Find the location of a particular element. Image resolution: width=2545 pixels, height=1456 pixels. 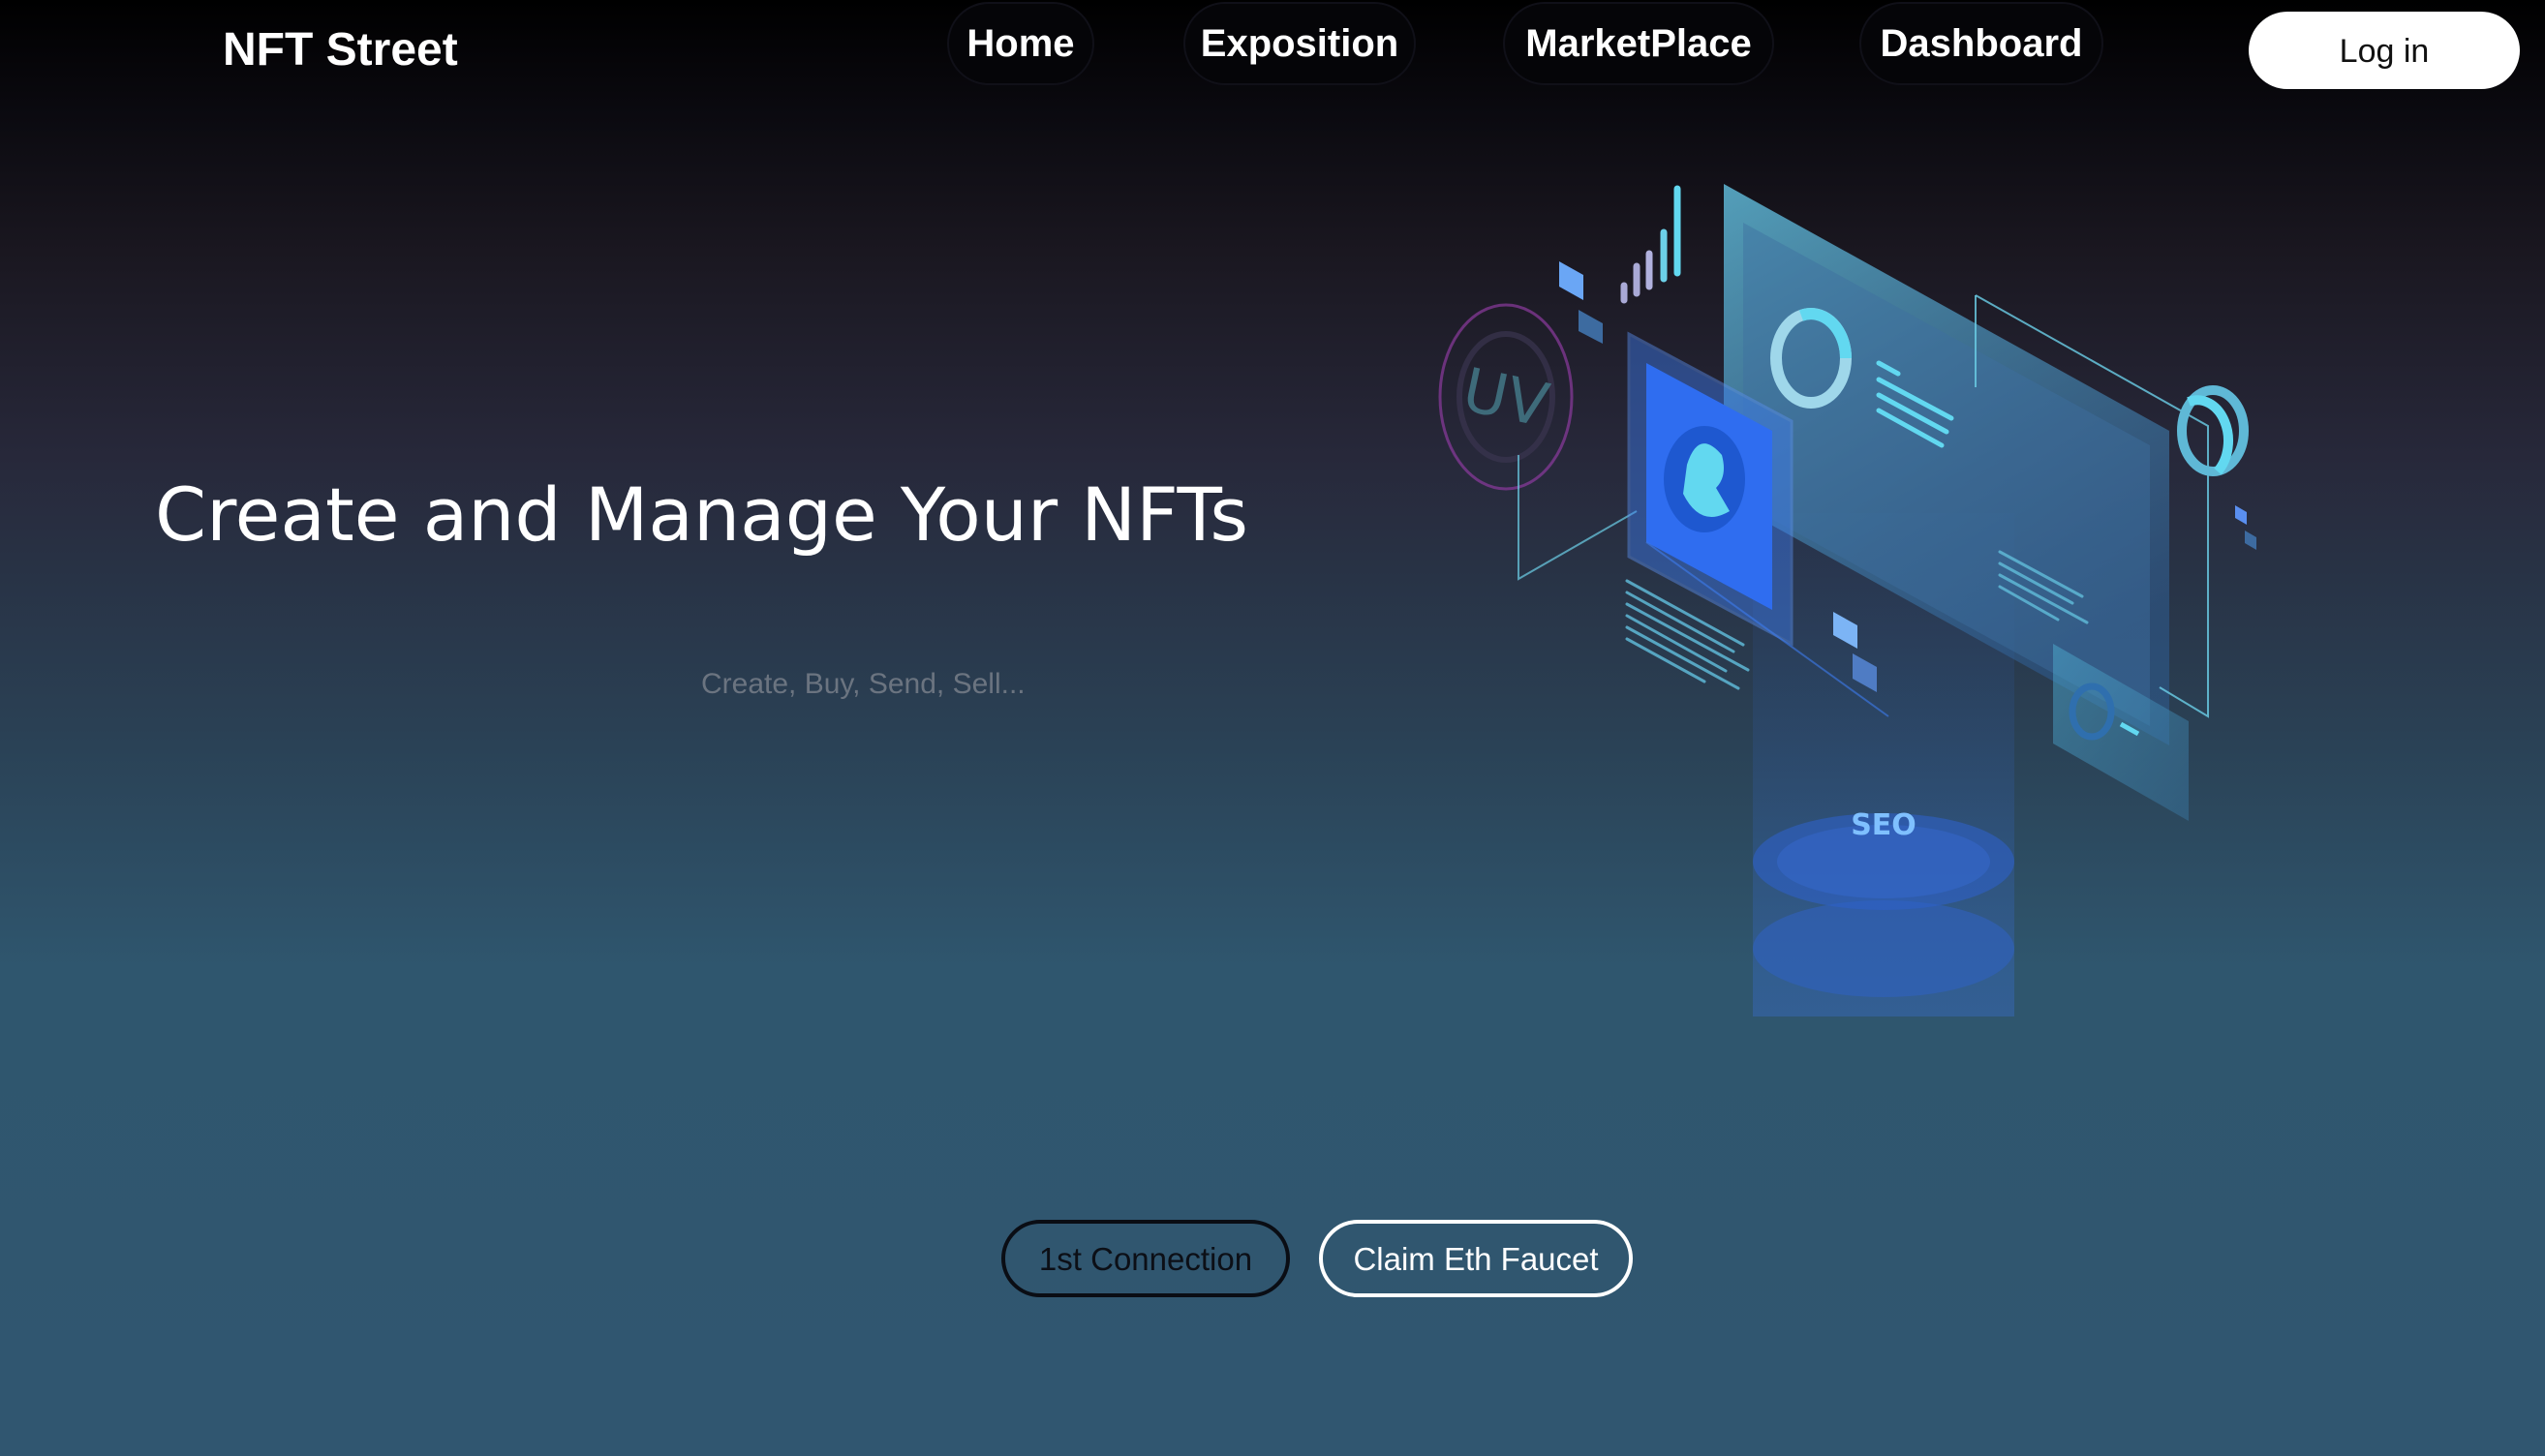

brand-logo-text: NFT Street is located at coordinates (340, 50).